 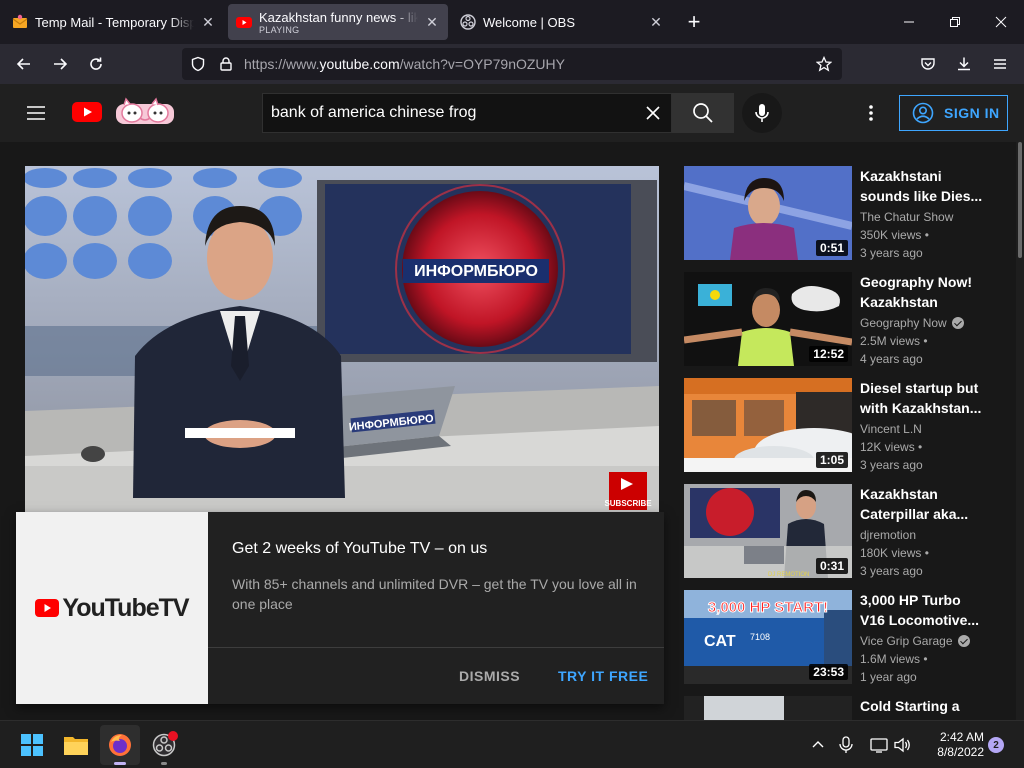 What do you see at coordinates (1000, 64) in the screenshot?
I see `menu-icon` at bounding box center [1000, 64].